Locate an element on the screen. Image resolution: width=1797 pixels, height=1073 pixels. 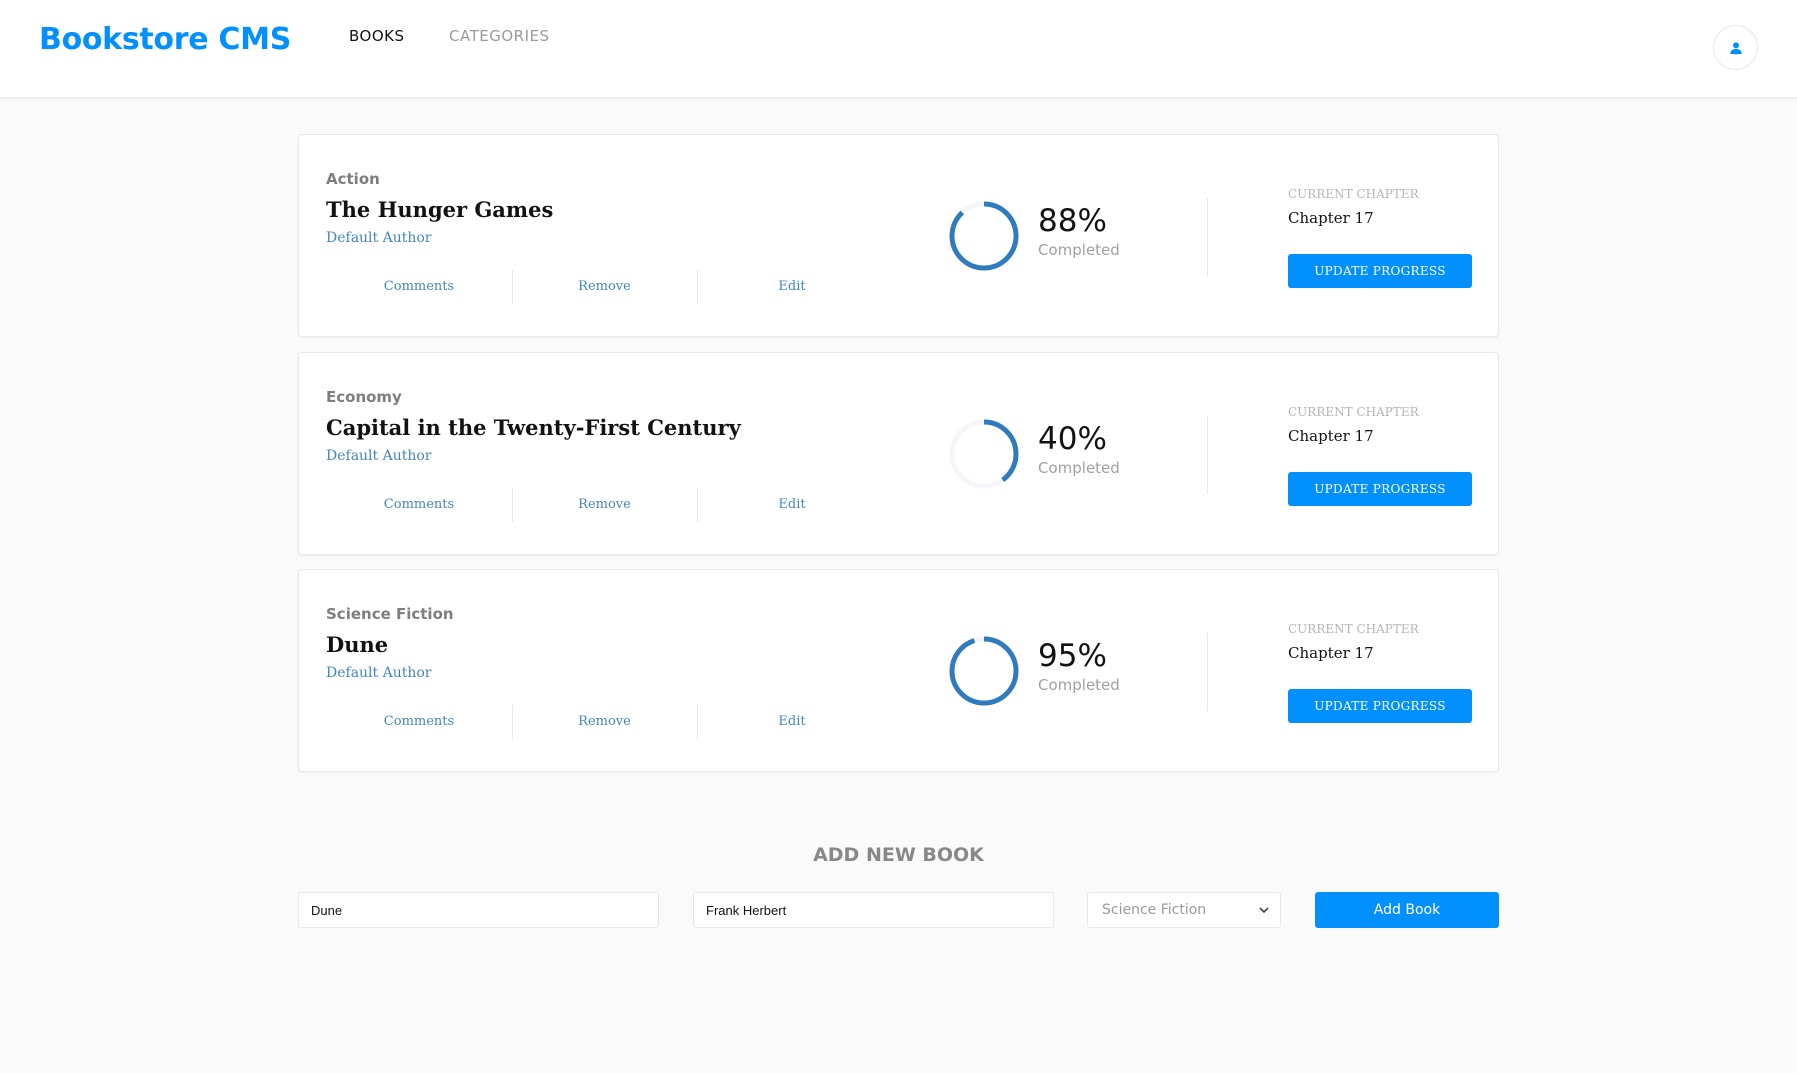
progress-percent: 95% is located at coordinates (1072, 656).